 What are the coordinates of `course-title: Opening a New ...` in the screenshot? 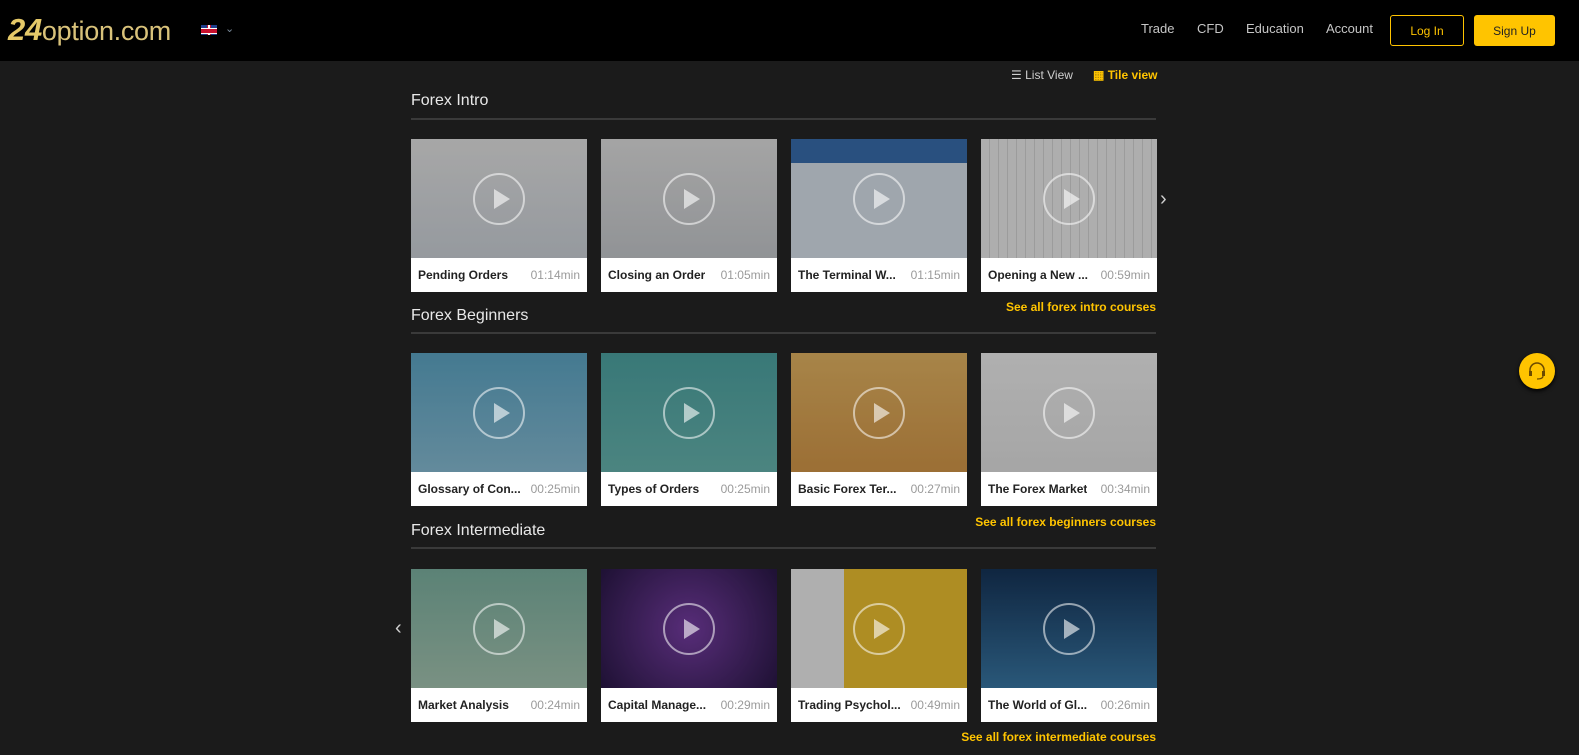 It's located at (1038, 275).